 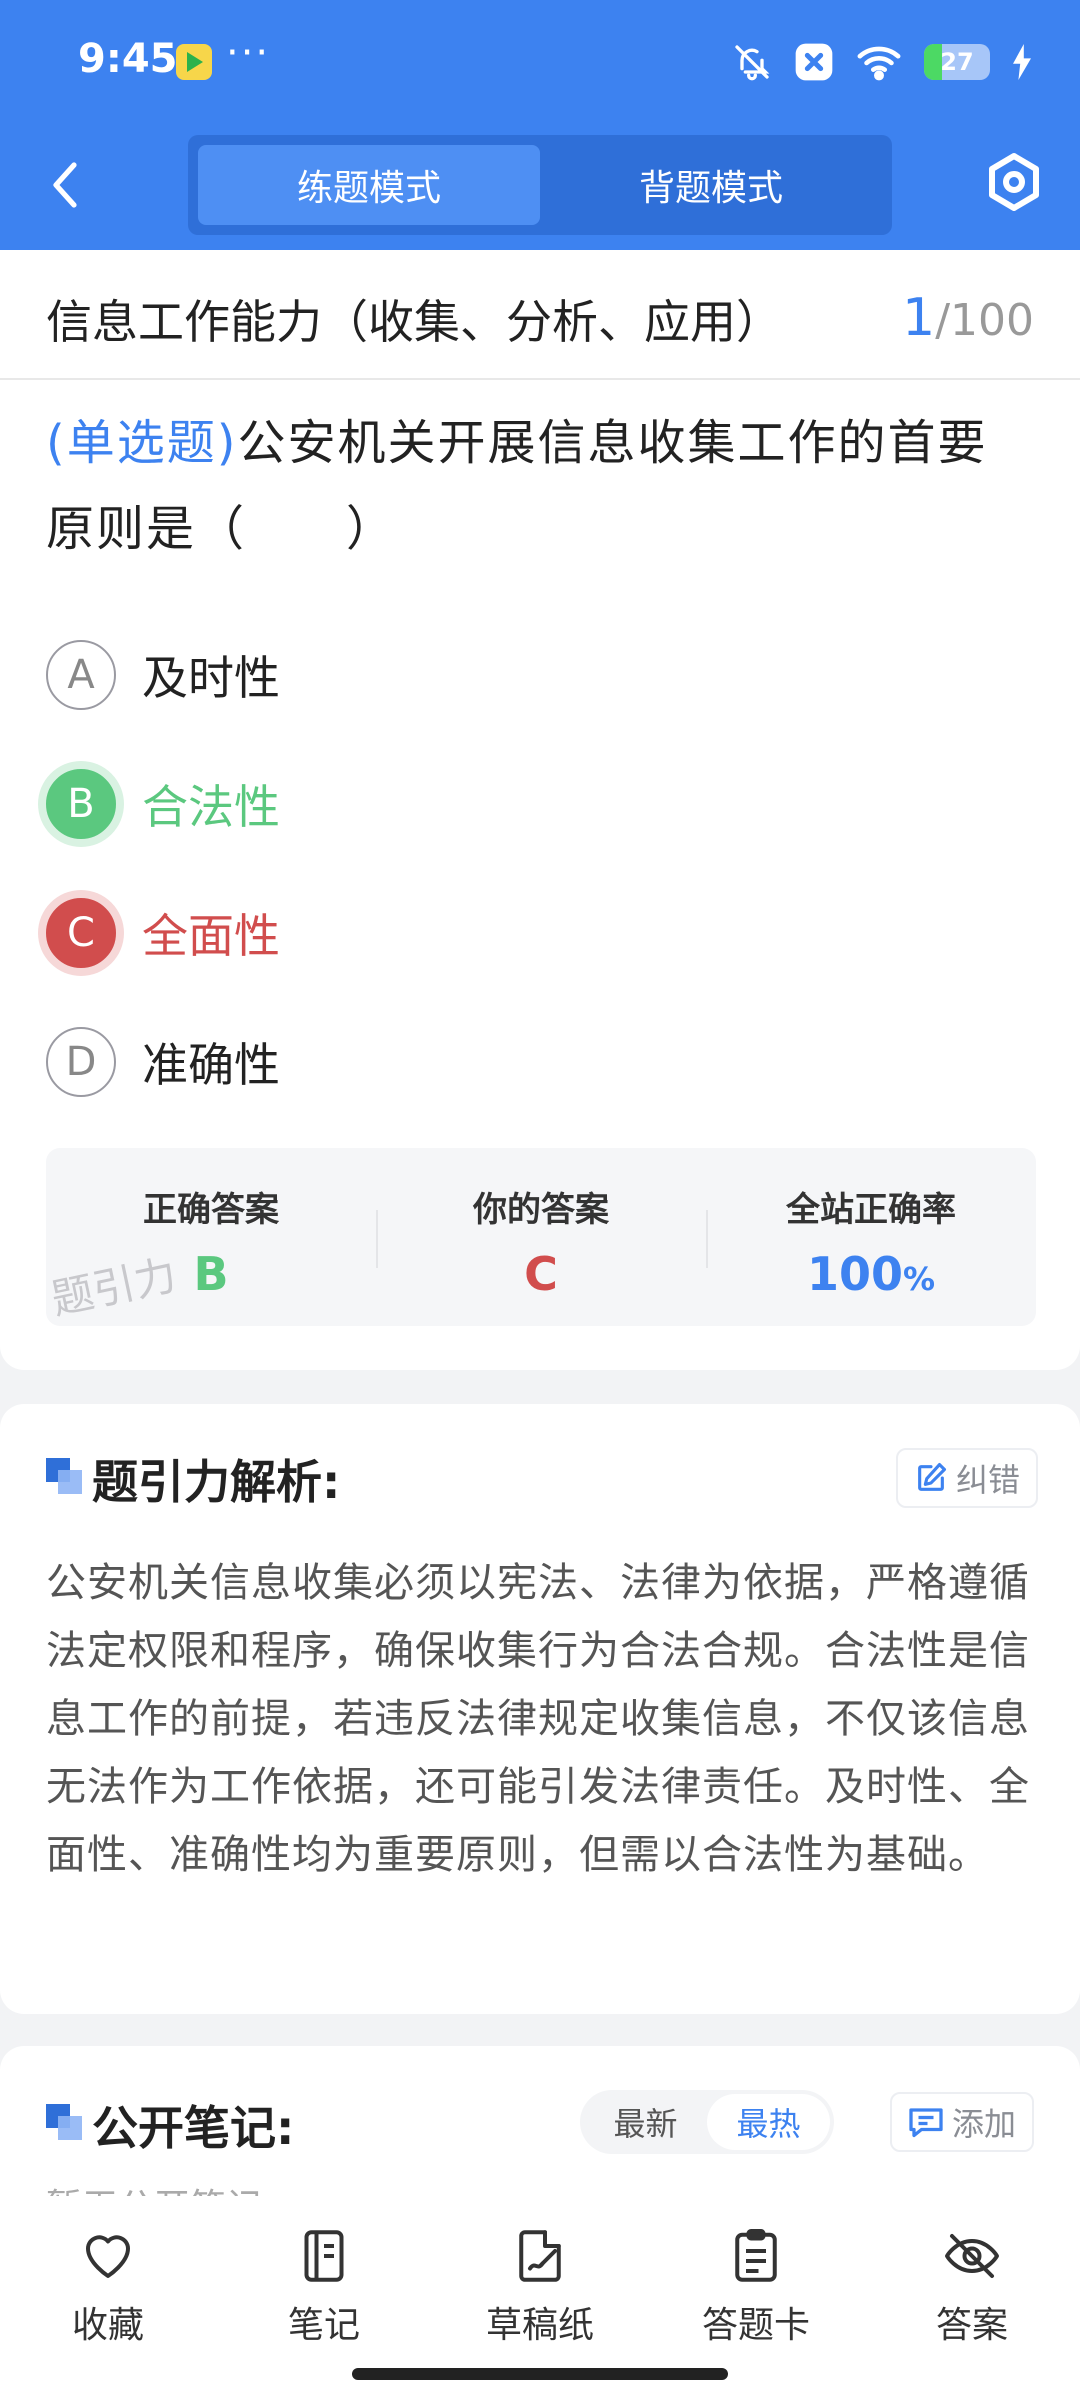 What do you see at coordinates (108, 2256) in the screenshot?
I see `heart-icon` at bounding box center [108, 2256].